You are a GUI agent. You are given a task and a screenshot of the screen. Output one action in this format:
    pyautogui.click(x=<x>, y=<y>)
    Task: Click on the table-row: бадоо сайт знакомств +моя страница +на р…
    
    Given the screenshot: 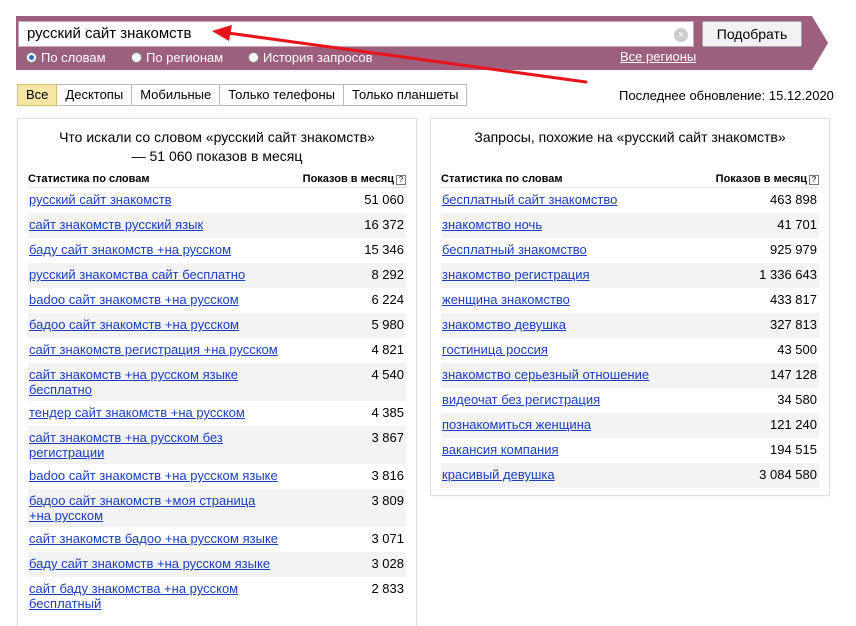 What is the action you would take?
    pyautogui.click(x=217, y=508)
    